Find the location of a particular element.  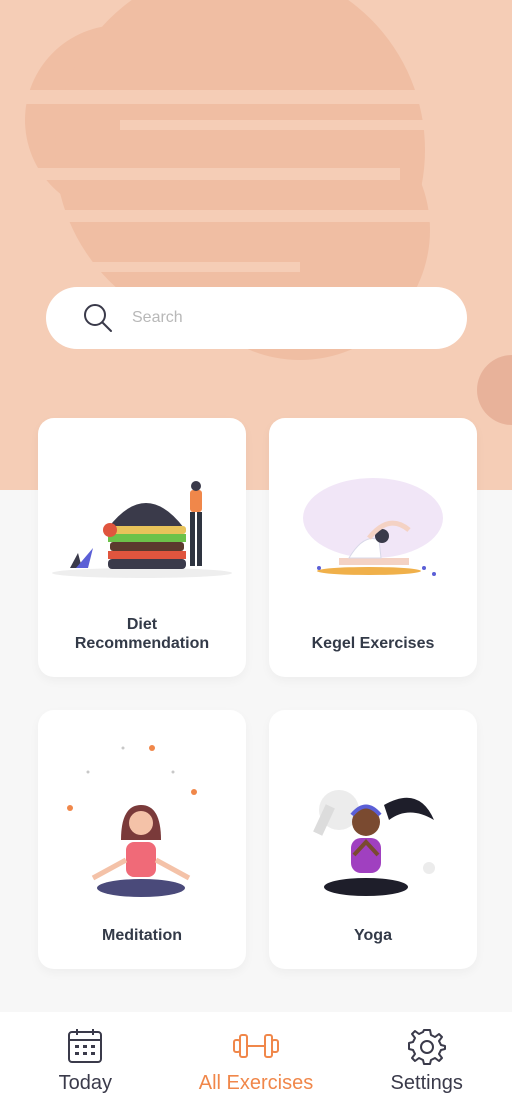

tab-all-exercises: All Exercises is located at coordinates (256, 1060).